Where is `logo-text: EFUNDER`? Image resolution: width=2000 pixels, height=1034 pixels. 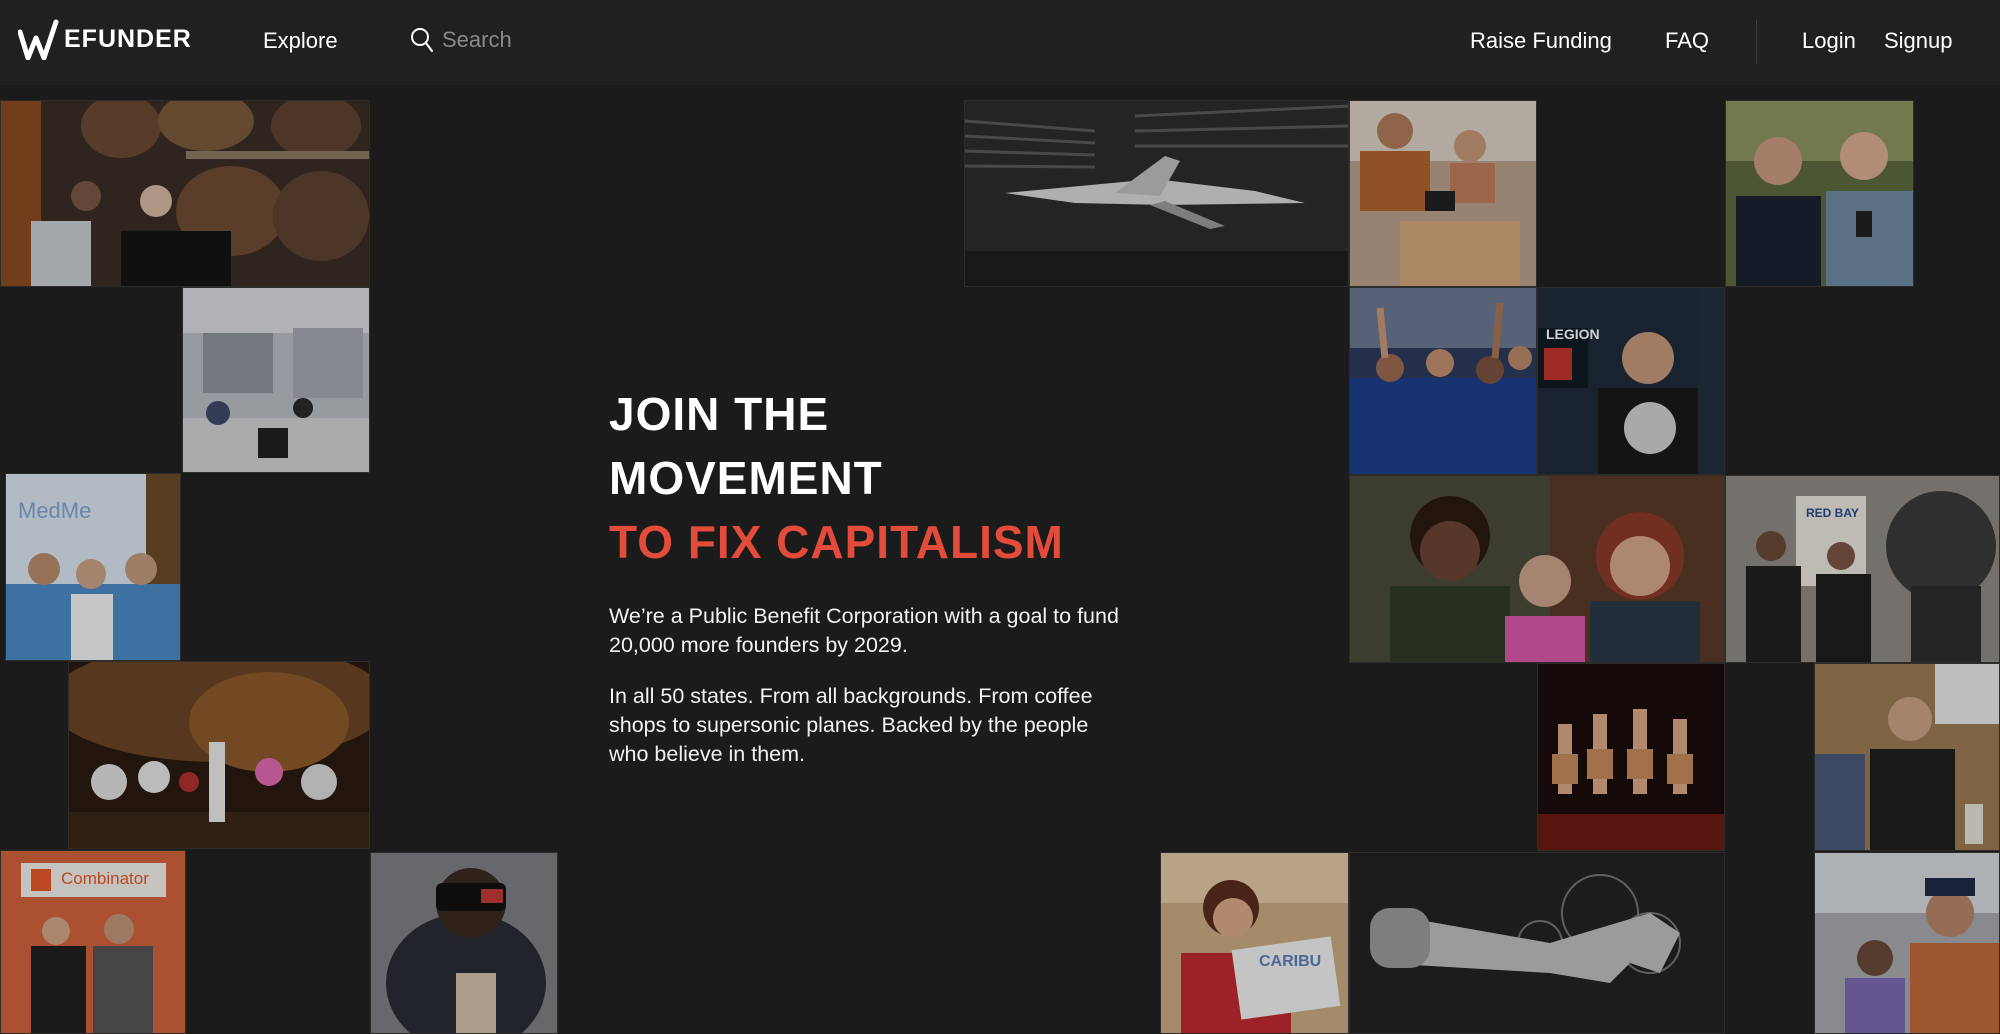
logo-text: EFUNDER is located at coordinates (128, 39).